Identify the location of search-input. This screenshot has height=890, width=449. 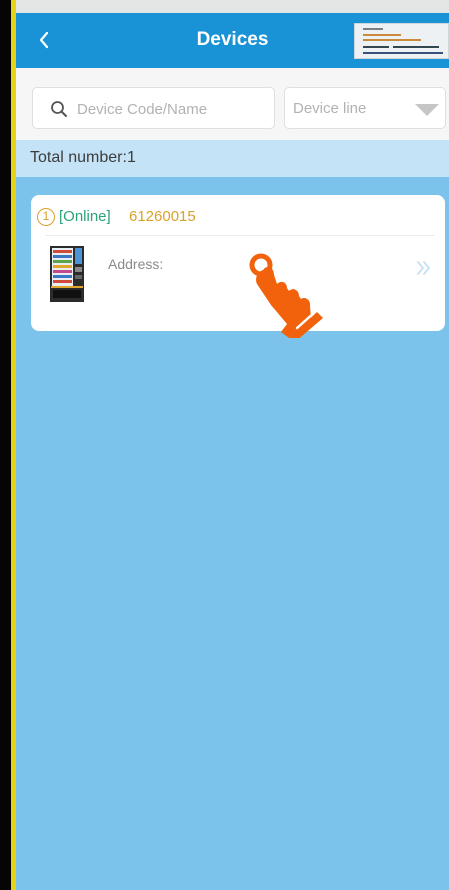
(172, 109).